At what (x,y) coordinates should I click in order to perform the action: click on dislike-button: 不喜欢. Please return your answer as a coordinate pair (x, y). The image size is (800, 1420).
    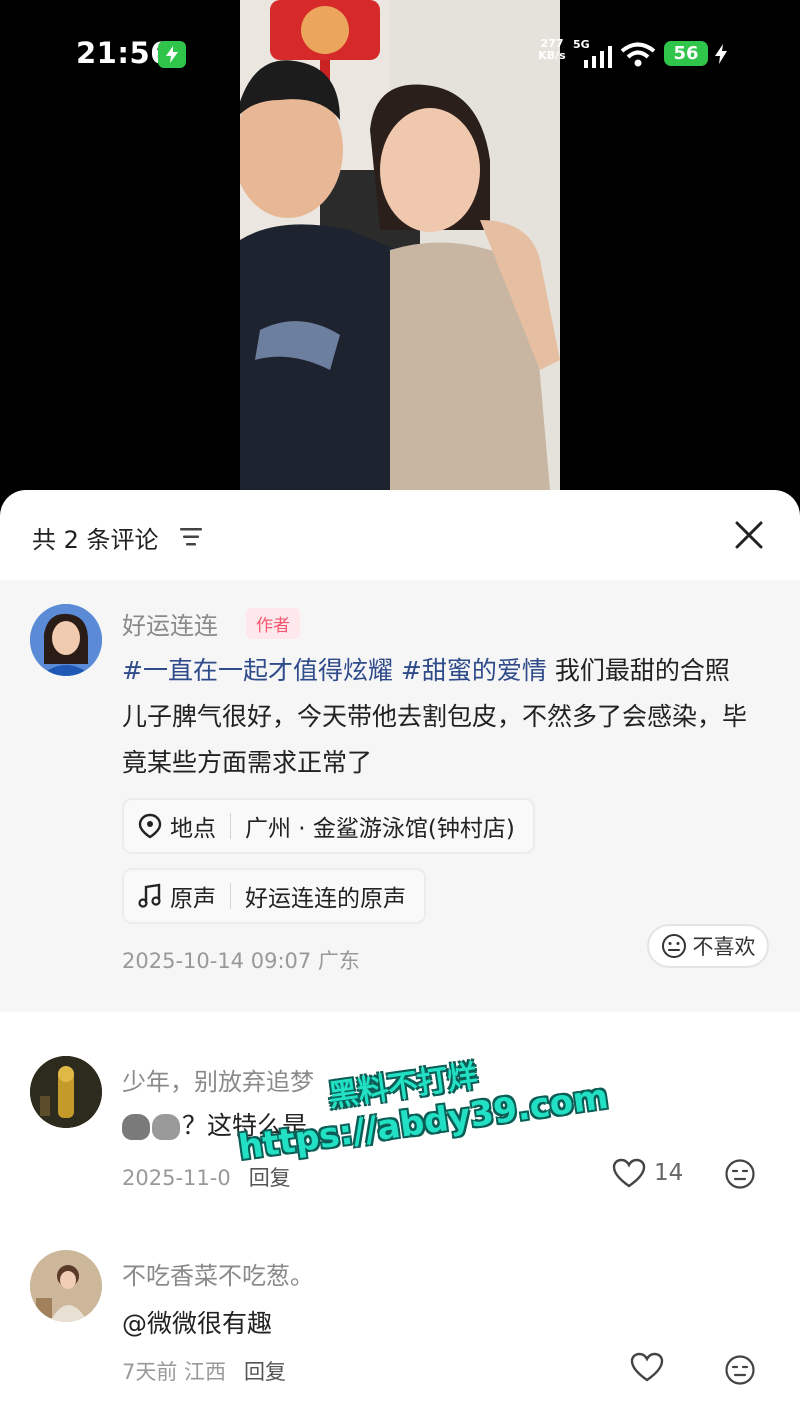
    Looking at the image, I should click on (708, 946).